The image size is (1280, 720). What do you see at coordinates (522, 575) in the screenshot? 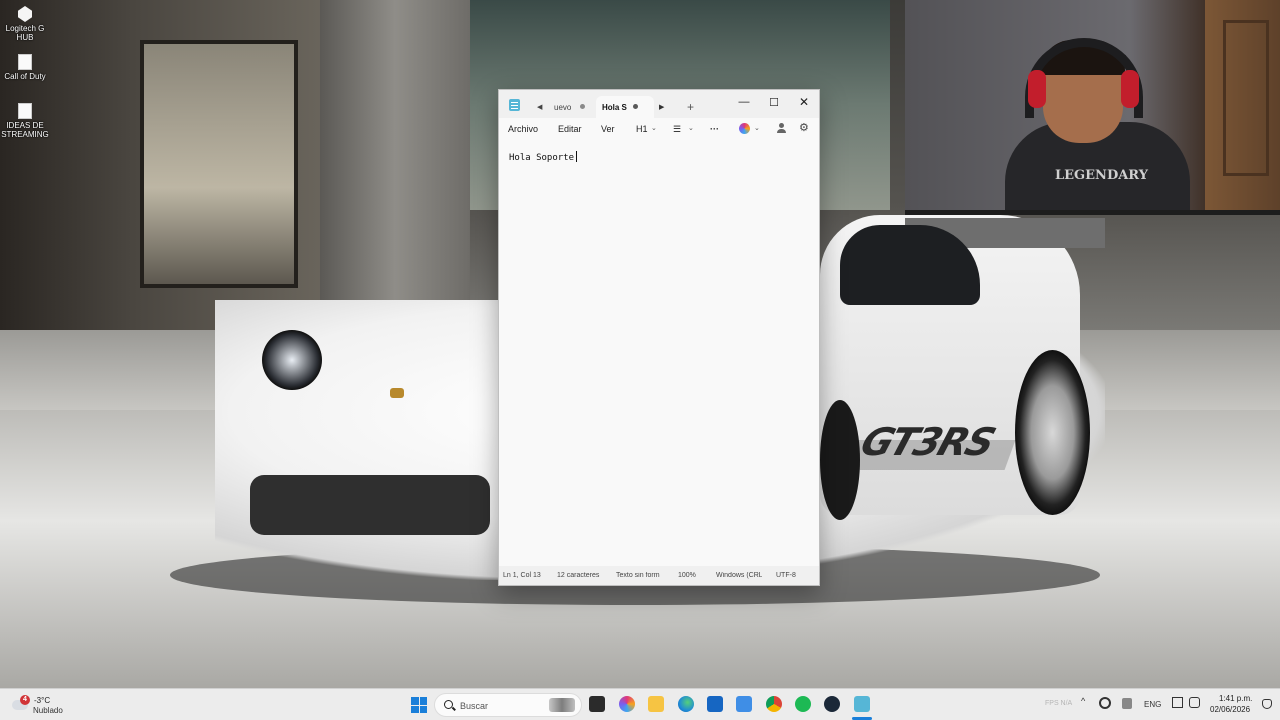
I see `status-cursor-position: Ln 1, Col 13` at bounding box center [522, 575].